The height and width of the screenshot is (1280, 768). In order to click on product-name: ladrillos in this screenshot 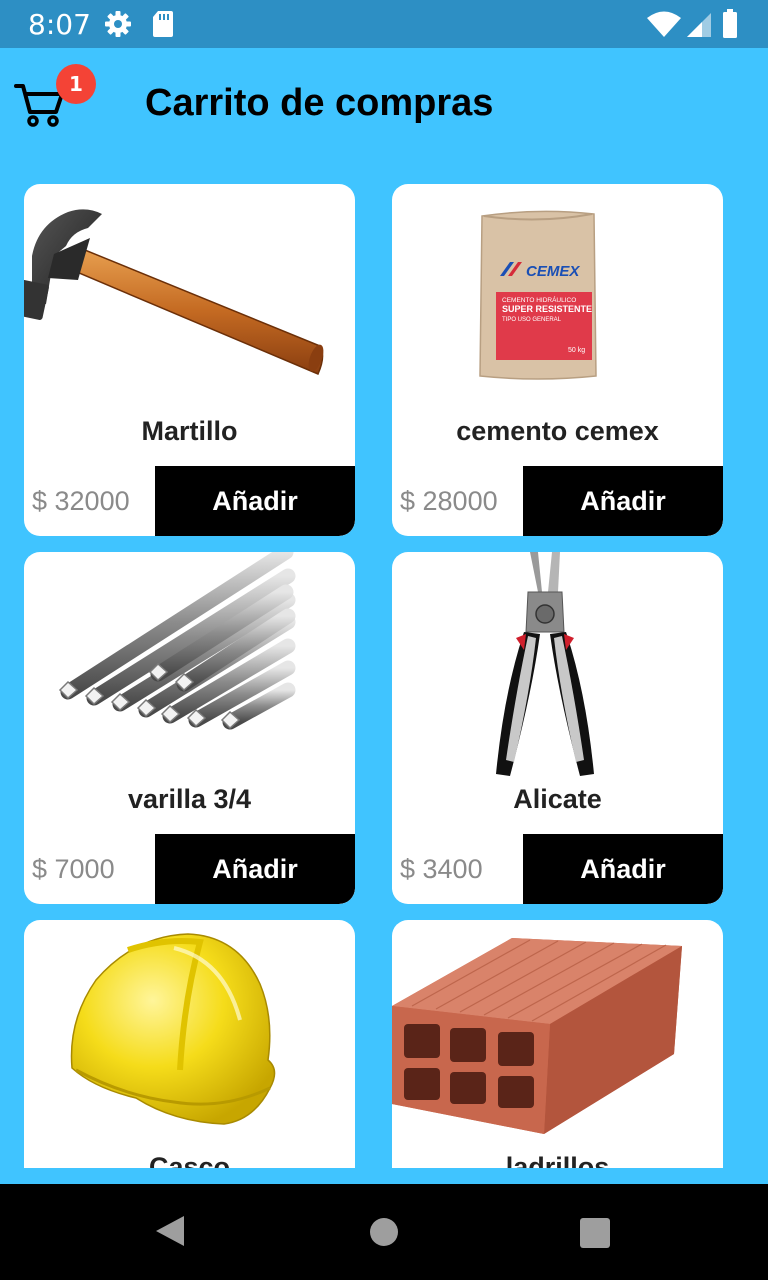, I will do `click(557, 1160)`.